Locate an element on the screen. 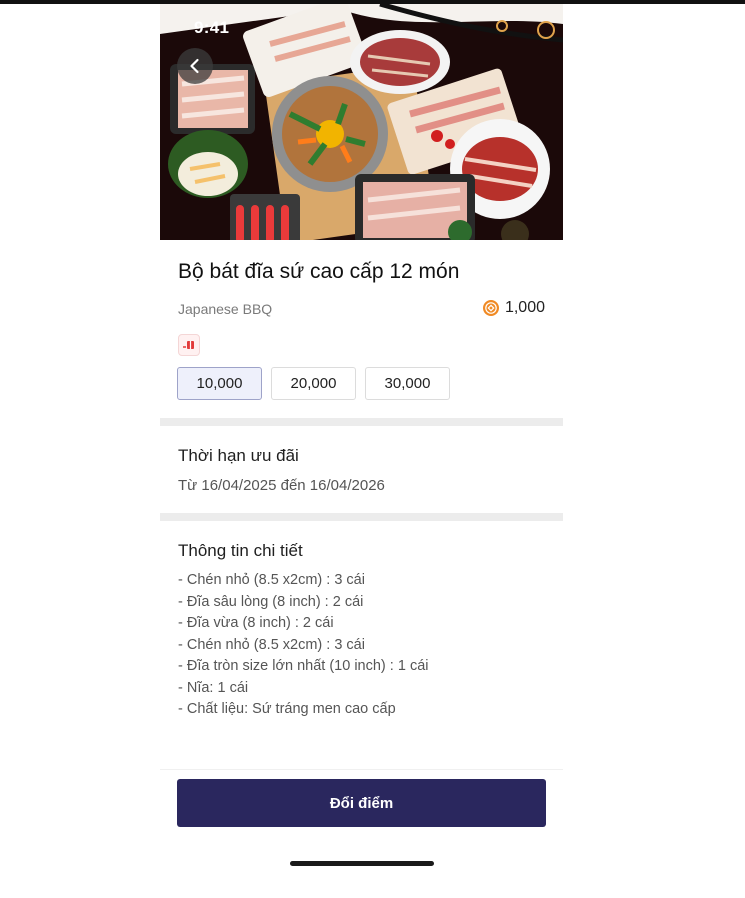 Image resolution: width=745 pixels, height=898 pixels. product-hero-image: 9:41 is located at coordinates (361, 122).